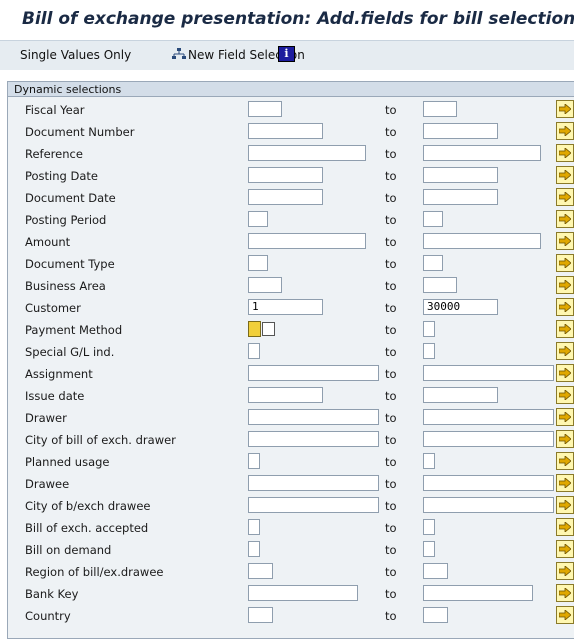 This screenshot has width=574, height=639. What do you see at coordinates (47, 484) in the screenshot?
I see `field-label: Drawee` at bounding box center [47, 484].